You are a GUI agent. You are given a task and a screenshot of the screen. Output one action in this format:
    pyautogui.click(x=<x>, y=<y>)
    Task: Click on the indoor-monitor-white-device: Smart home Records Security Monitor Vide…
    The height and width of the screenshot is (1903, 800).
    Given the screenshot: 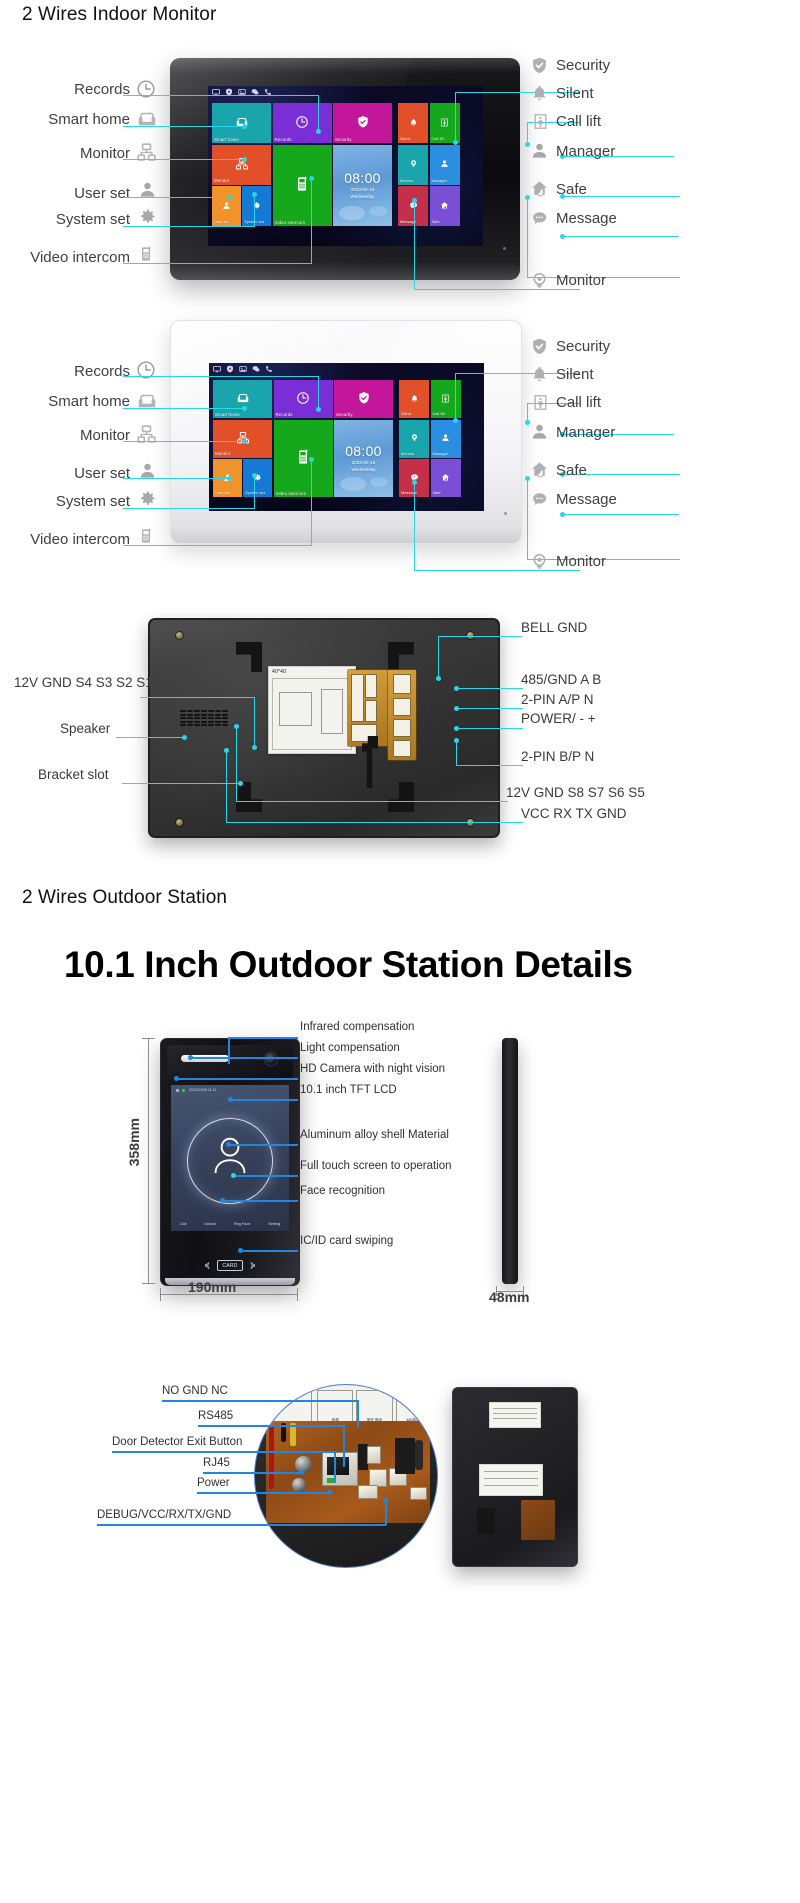 What is the action you would take?
    pyautogui.click(x=346, y=432)
    